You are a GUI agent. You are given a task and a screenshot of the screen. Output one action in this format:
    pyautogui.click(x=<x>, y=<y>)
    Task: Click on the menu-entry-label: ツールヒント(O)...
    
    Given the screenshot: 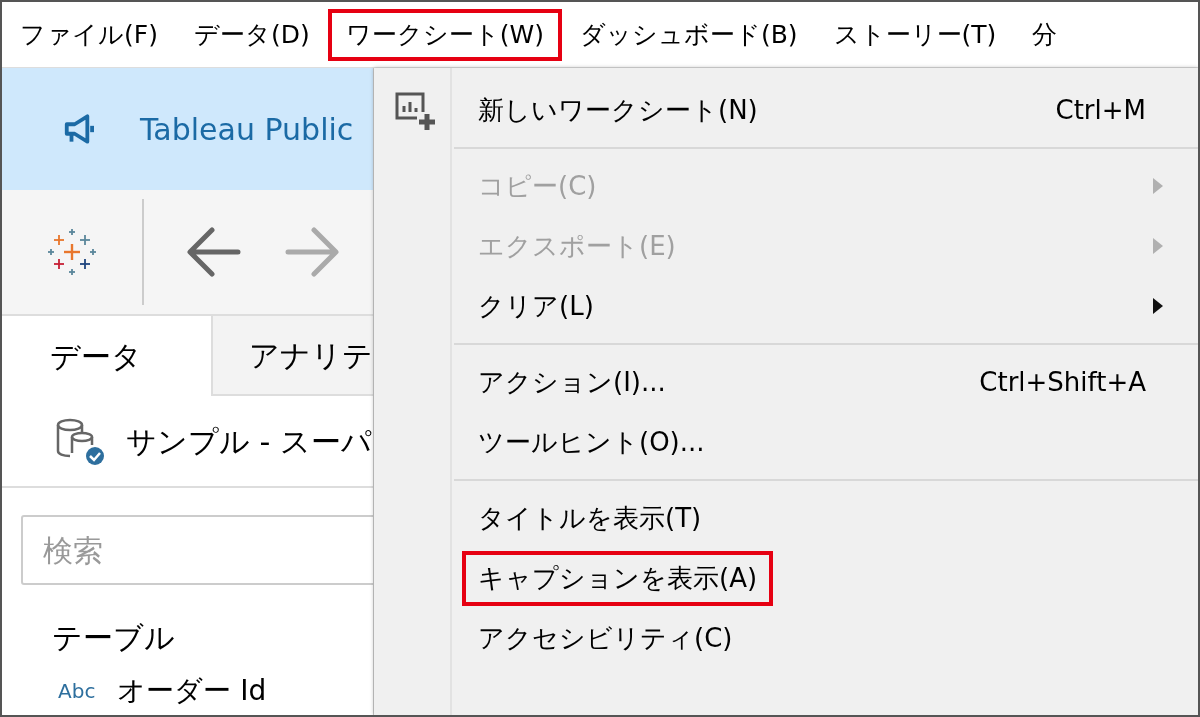 What is the action you would take?
    pyautogui.click(x=591, y=442)
    